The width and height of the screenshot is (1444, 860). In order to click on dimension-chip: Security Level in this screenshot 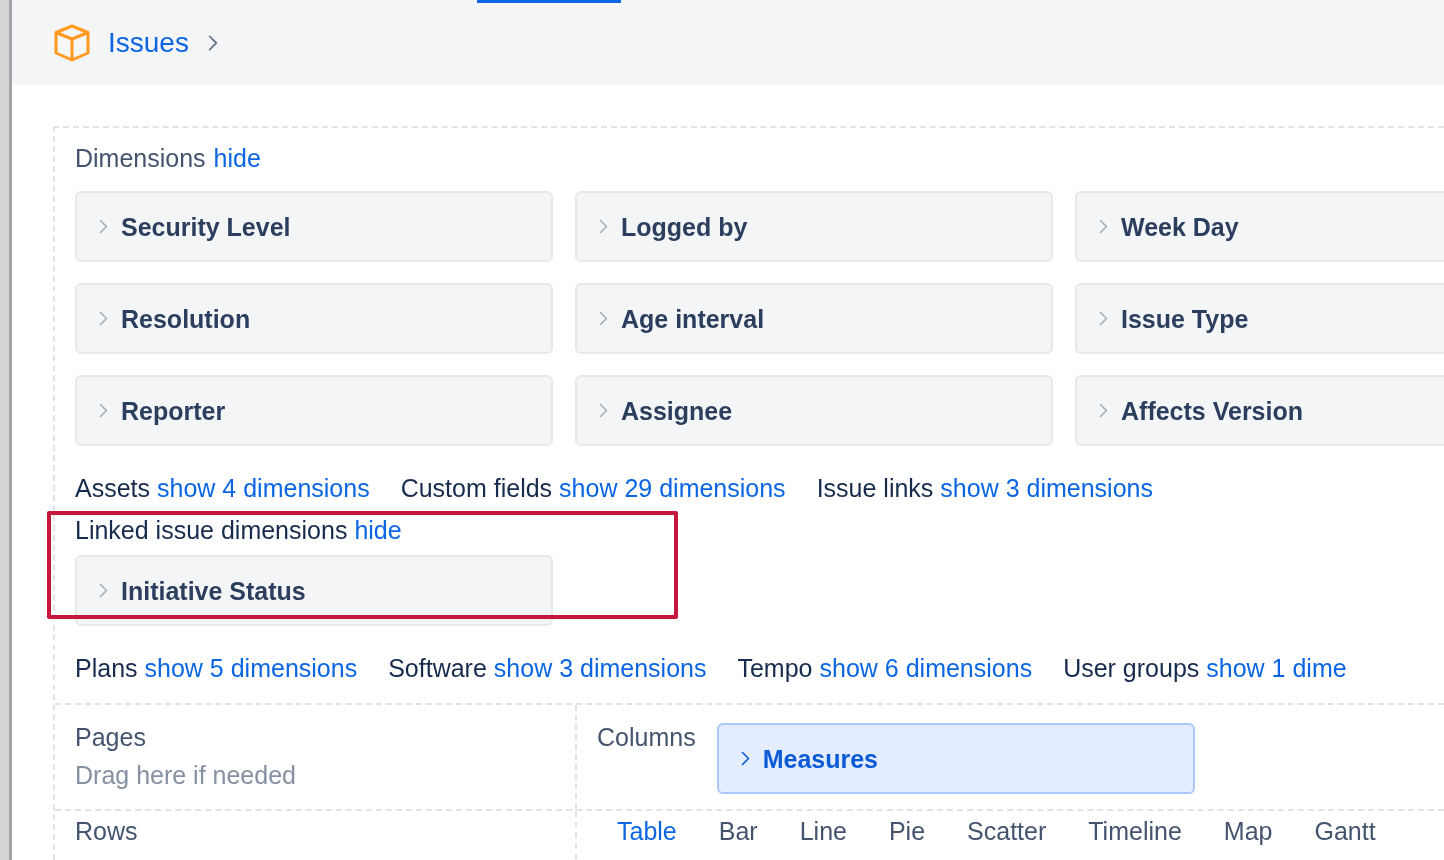, I will do `click(314, 226)`.